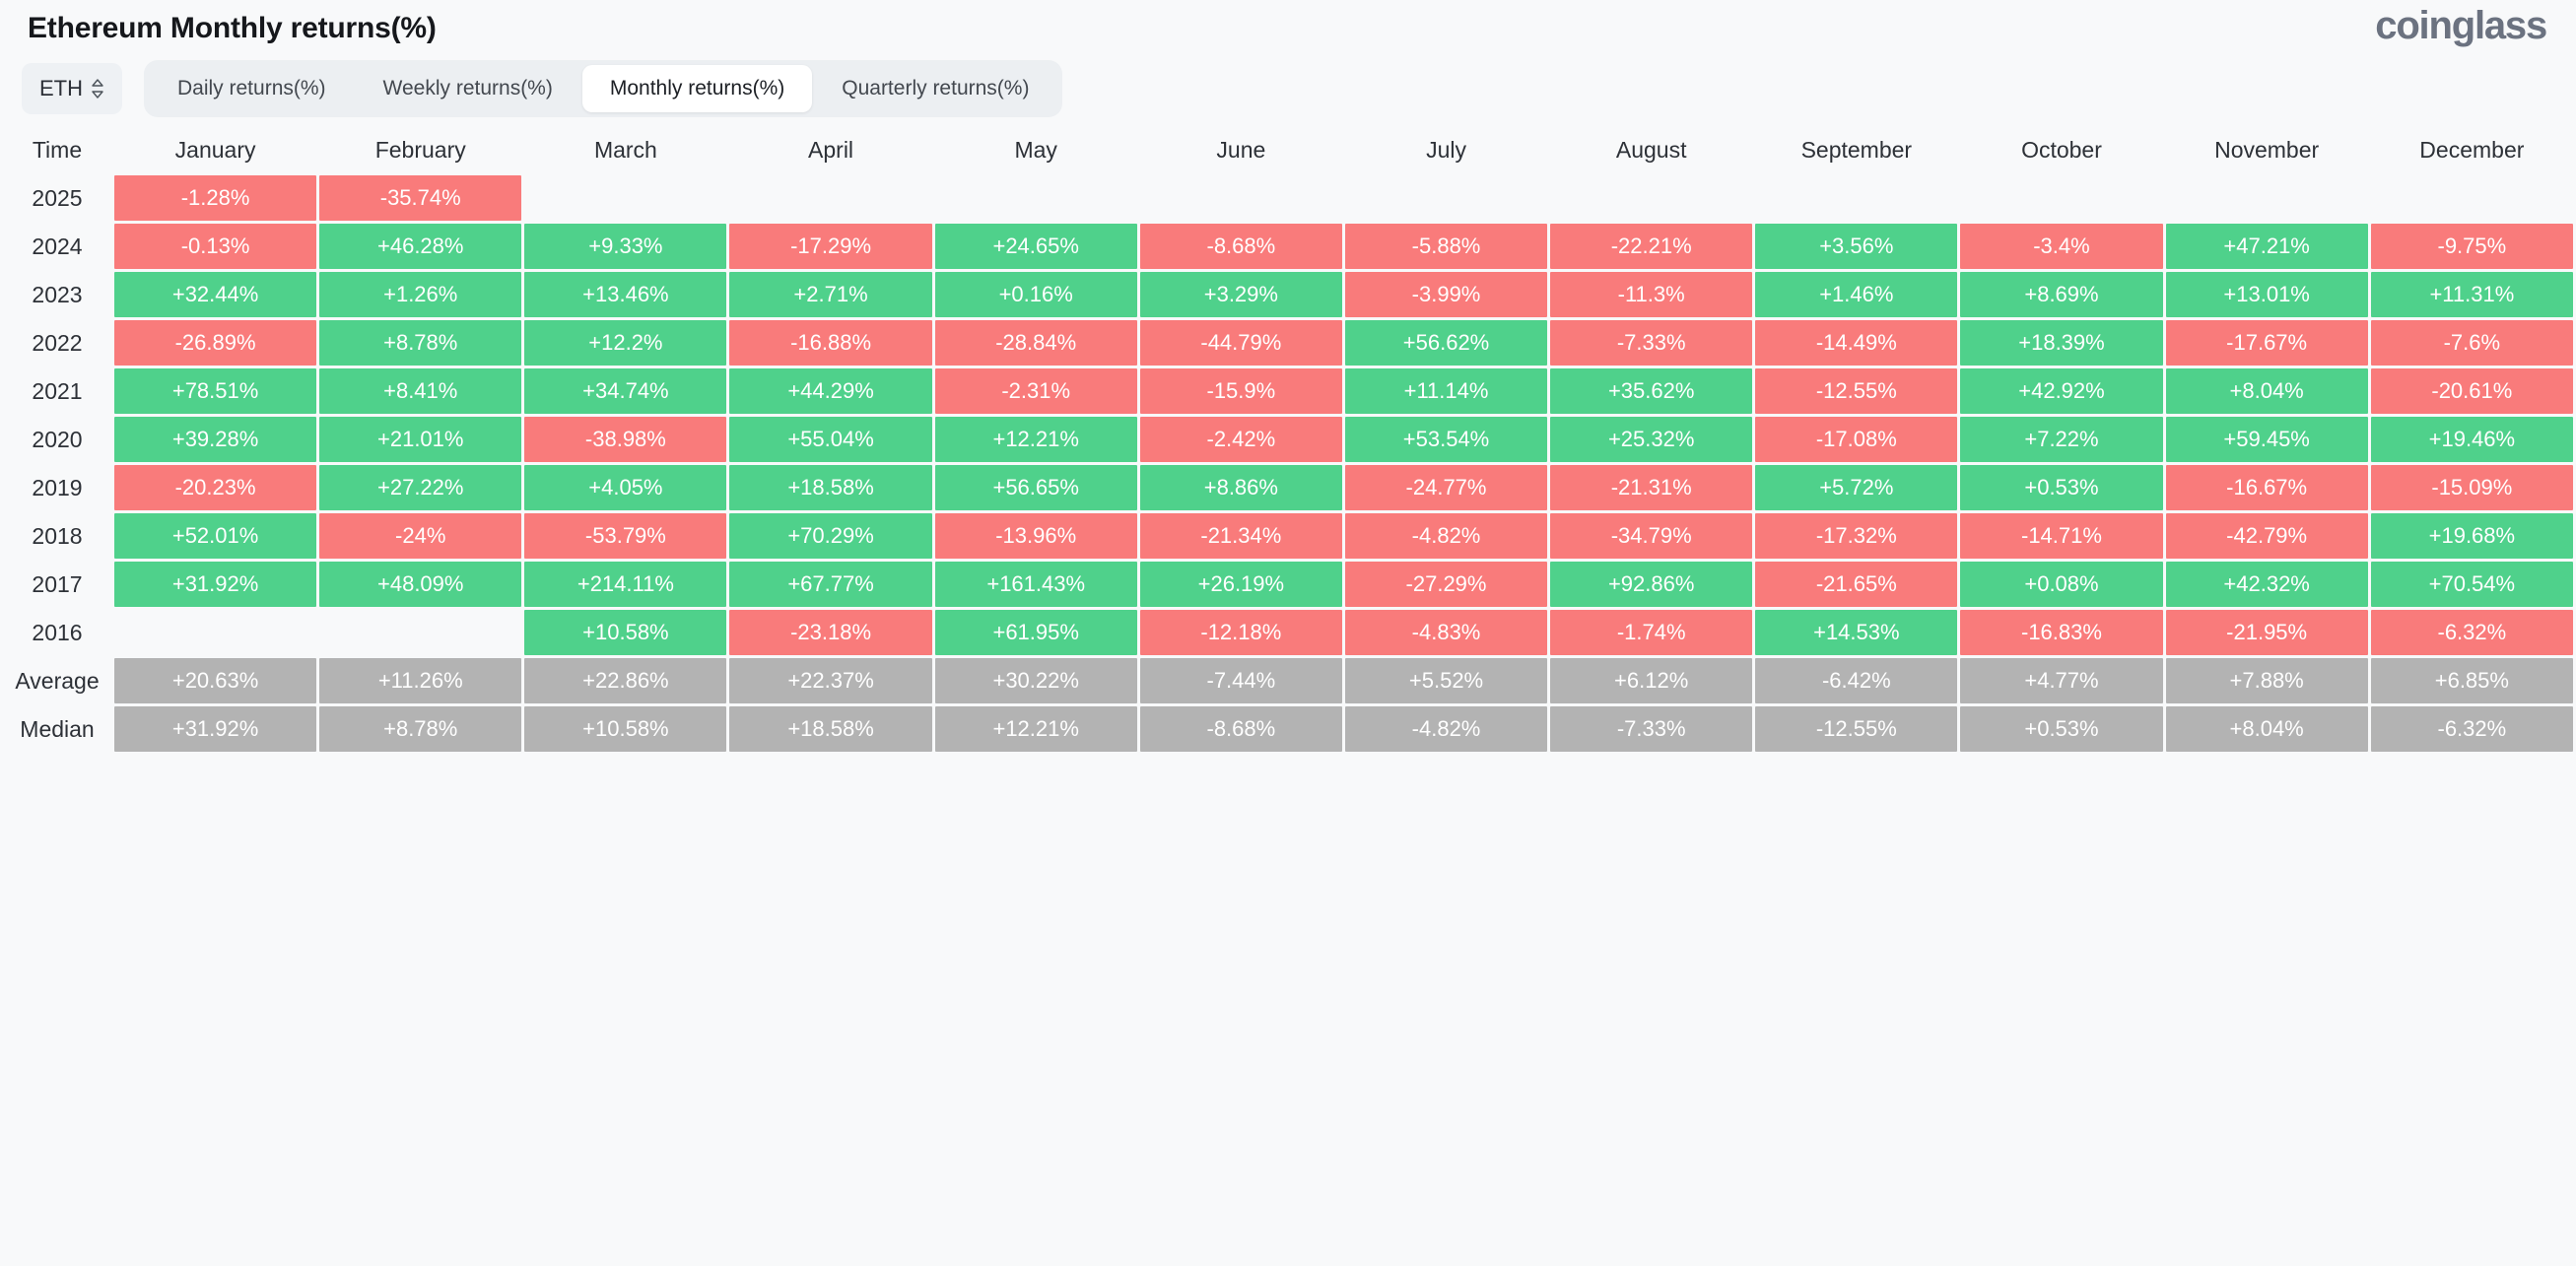 This screenshot has height=1266, width=2576. Describe the element at coordinates (1446, 440) in the screenshot. I see `return-cell: +53.54%` at that location.